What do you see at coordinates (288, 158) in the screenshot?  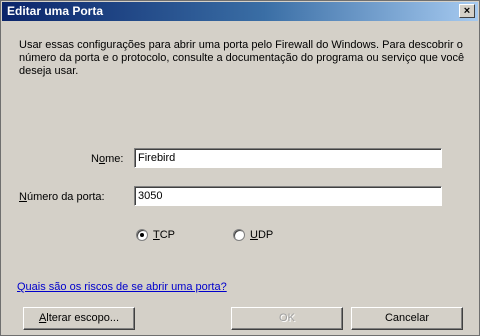 I see `name-input` at bounding box center [288, 158].